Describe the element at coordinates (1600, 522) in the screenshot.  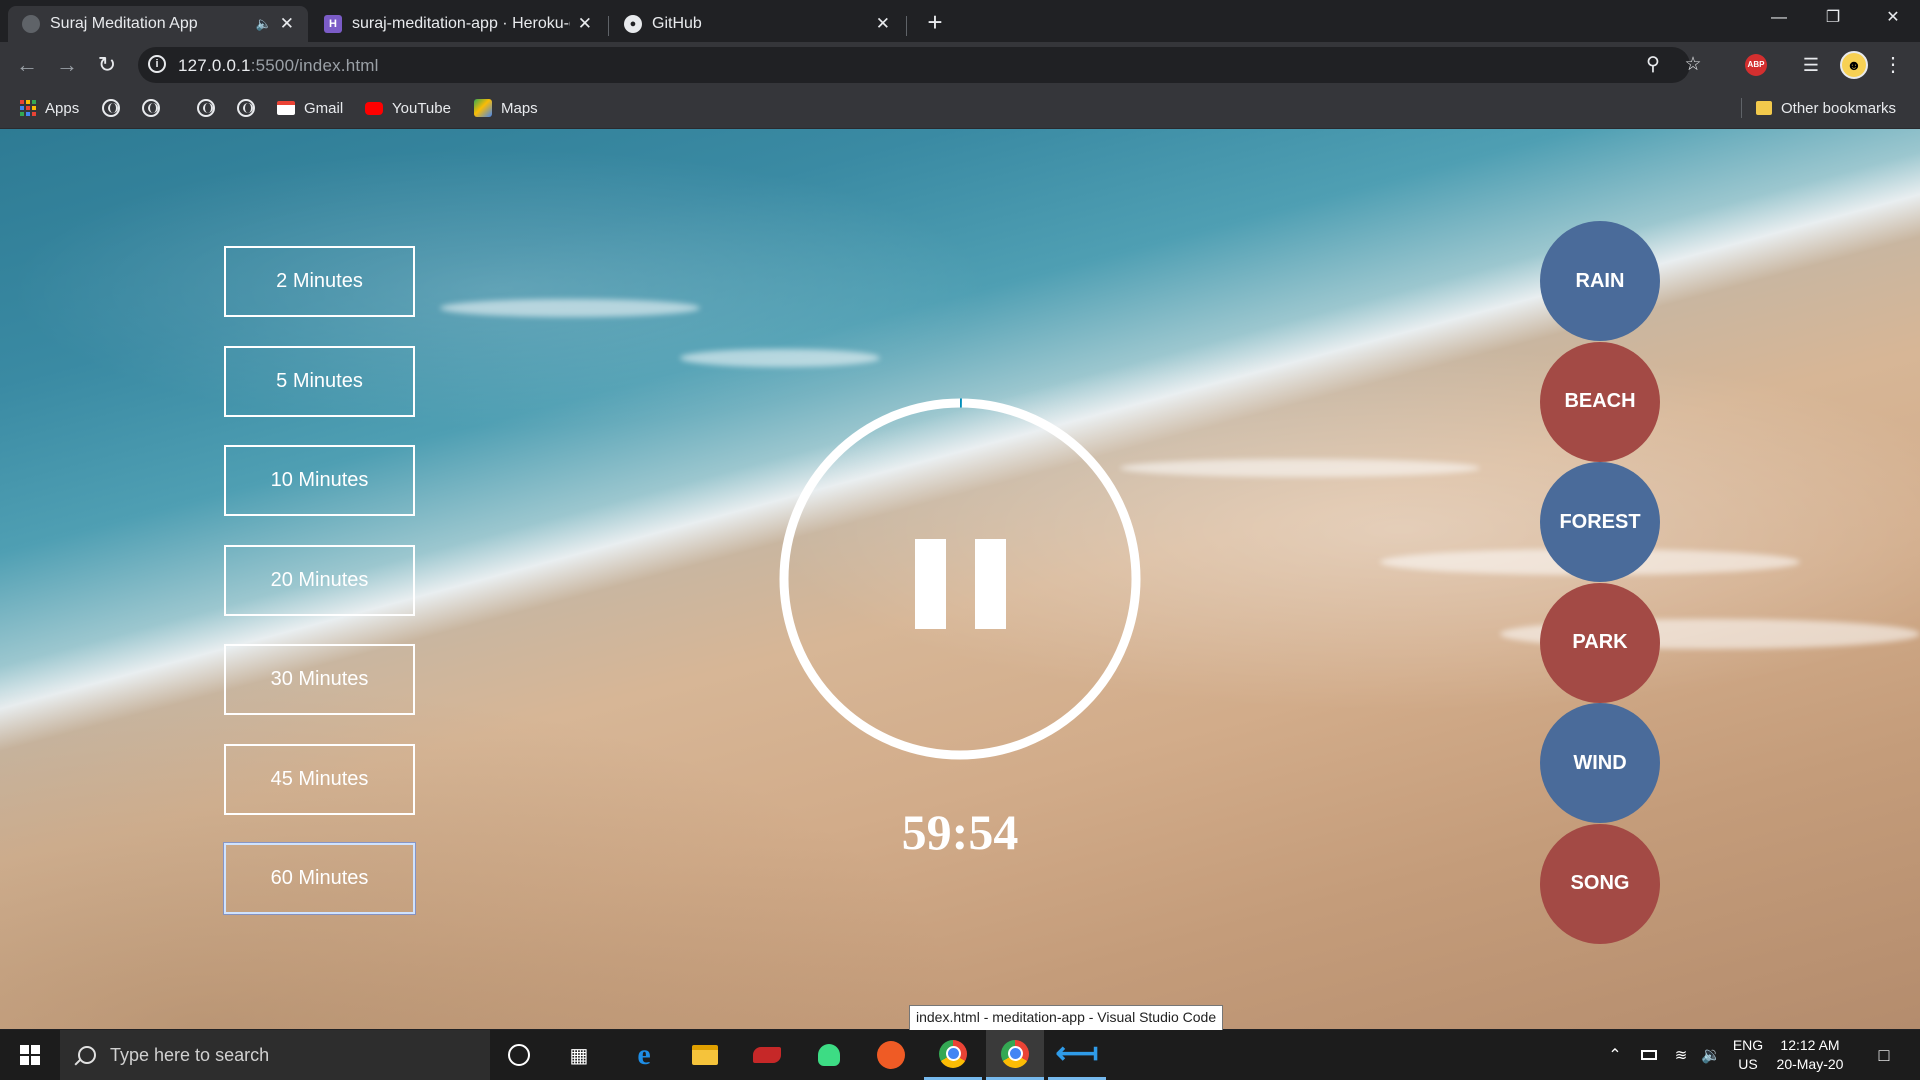
I see `sound-button-forest: FOREST` at that location.